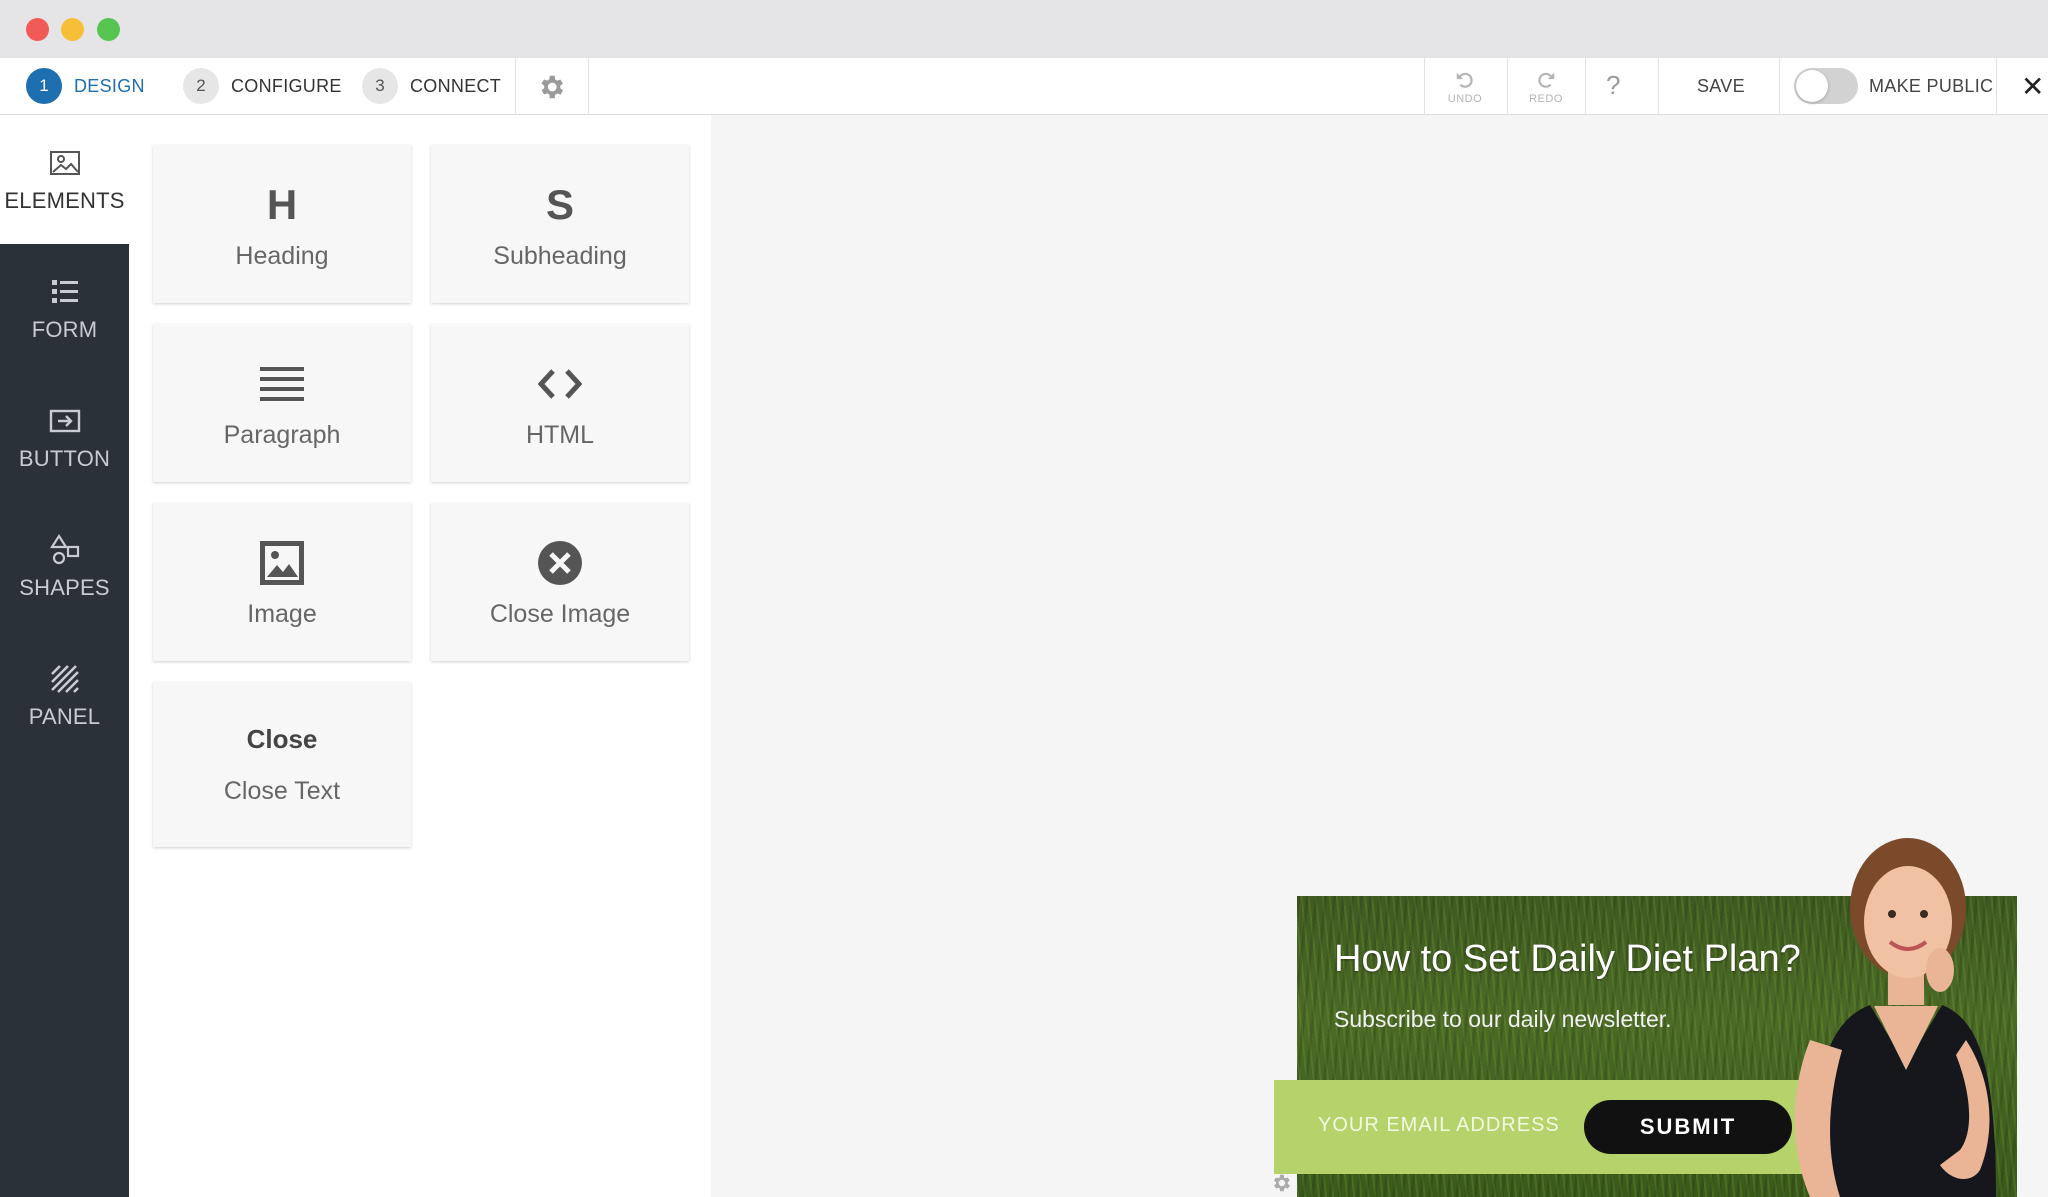 This screenshot has height=1197, width=2048. I want to click on button-icon, so click(64, 420).